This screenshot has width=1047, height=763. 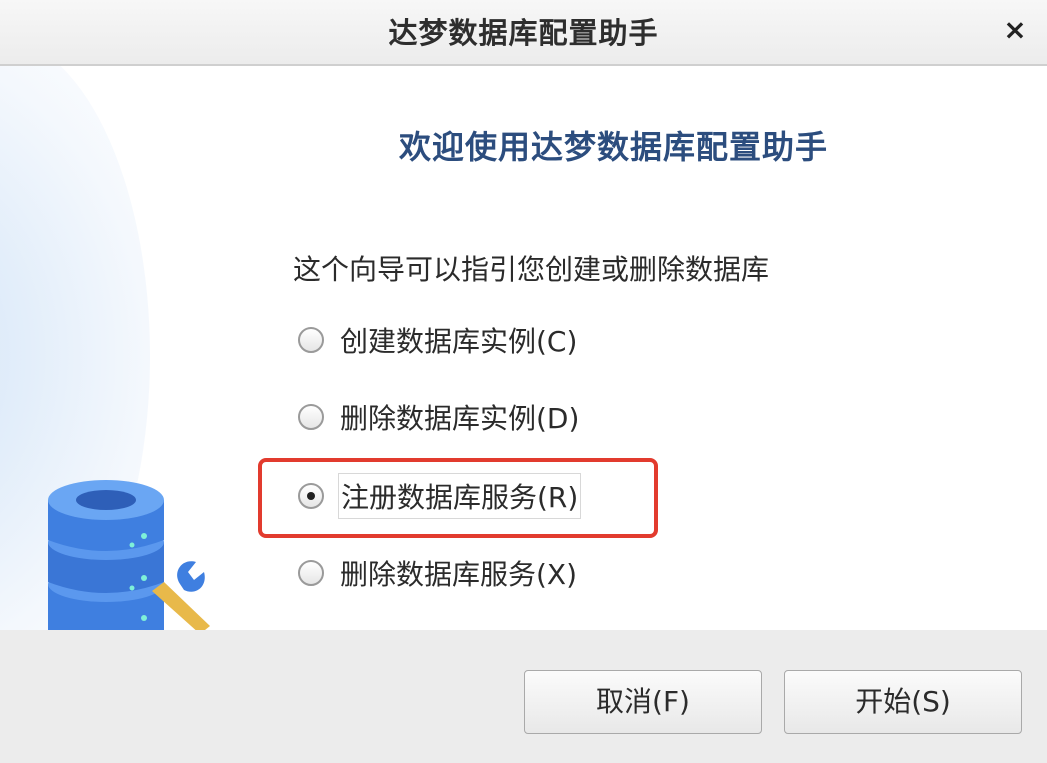 I want to click on radio-delete-service, so click(x=311, y=573).